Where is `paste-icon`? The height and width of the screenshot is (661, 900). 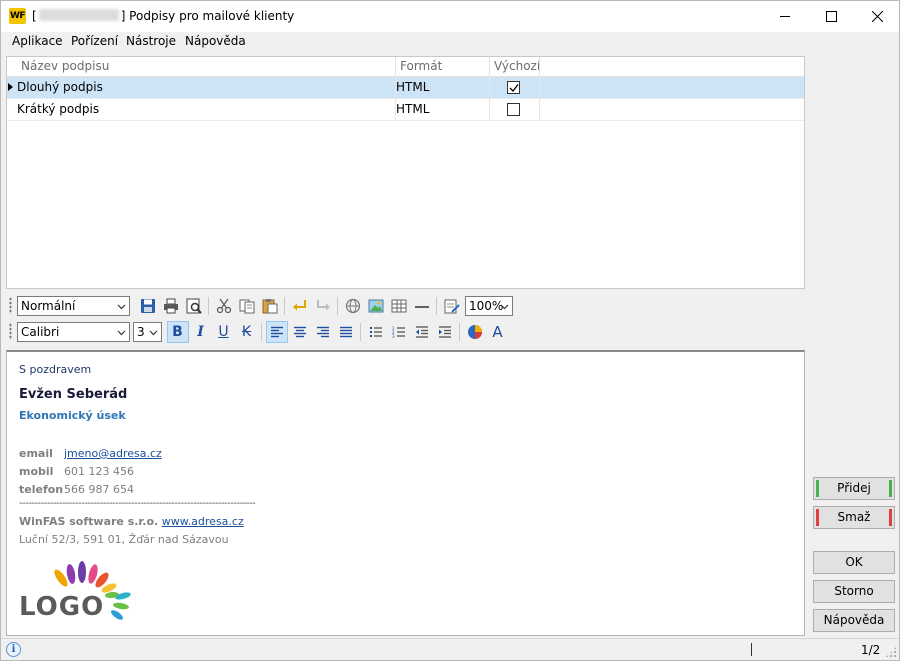
paste-icon is located at coordinates (269, 305).